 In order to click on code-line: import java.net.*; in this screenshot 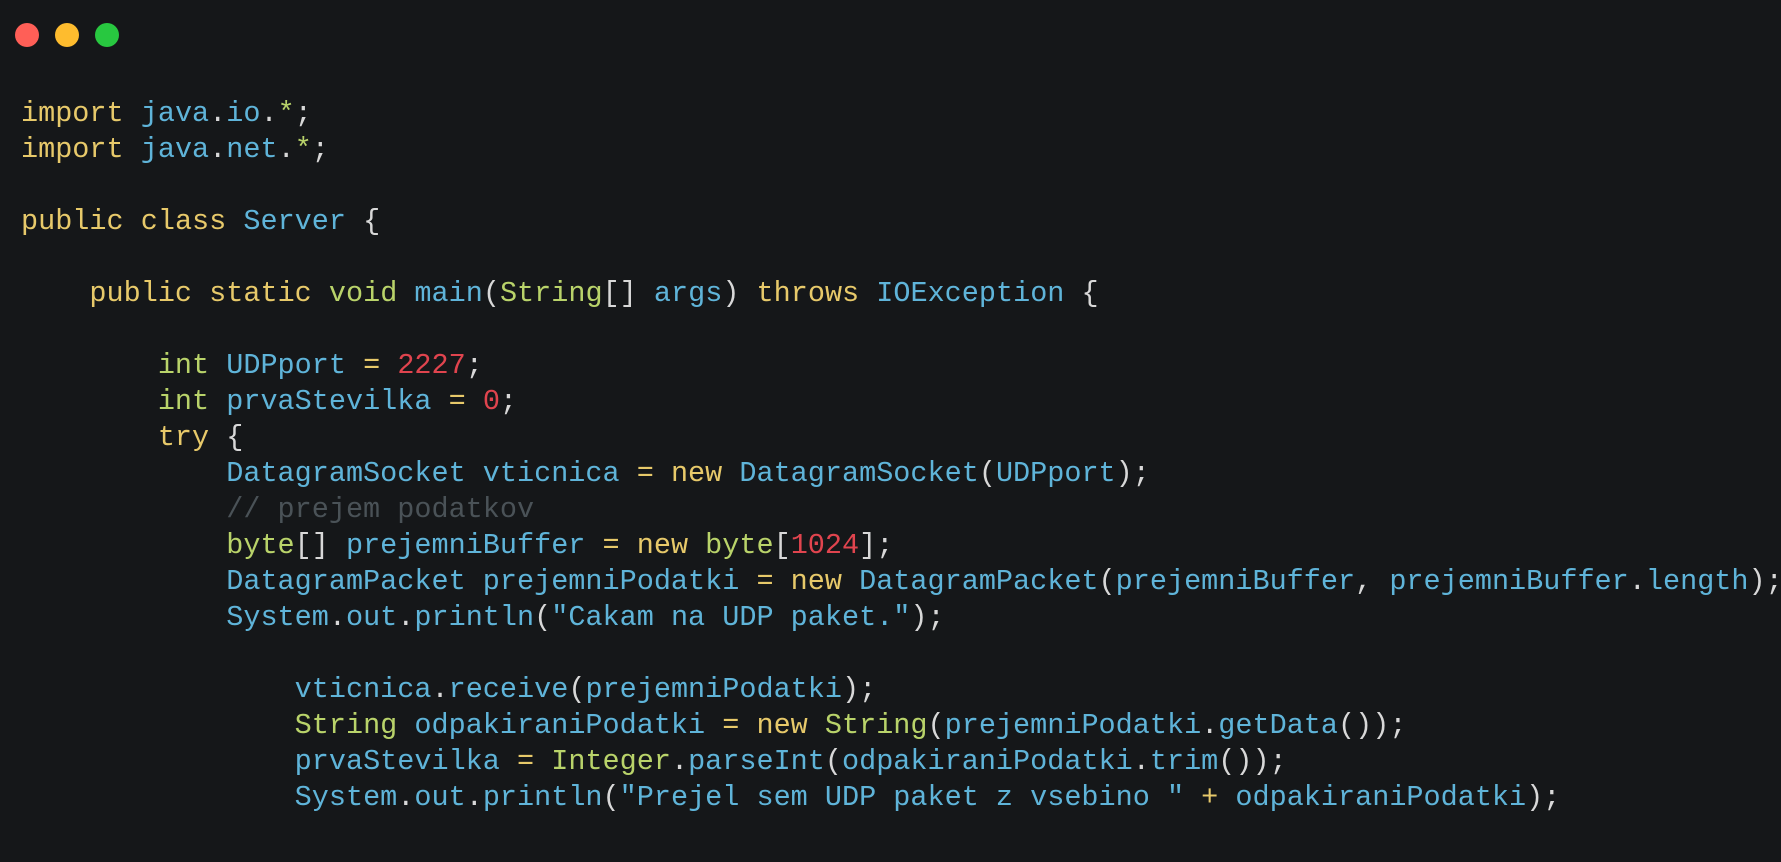, I will do `click(901, 150)`.